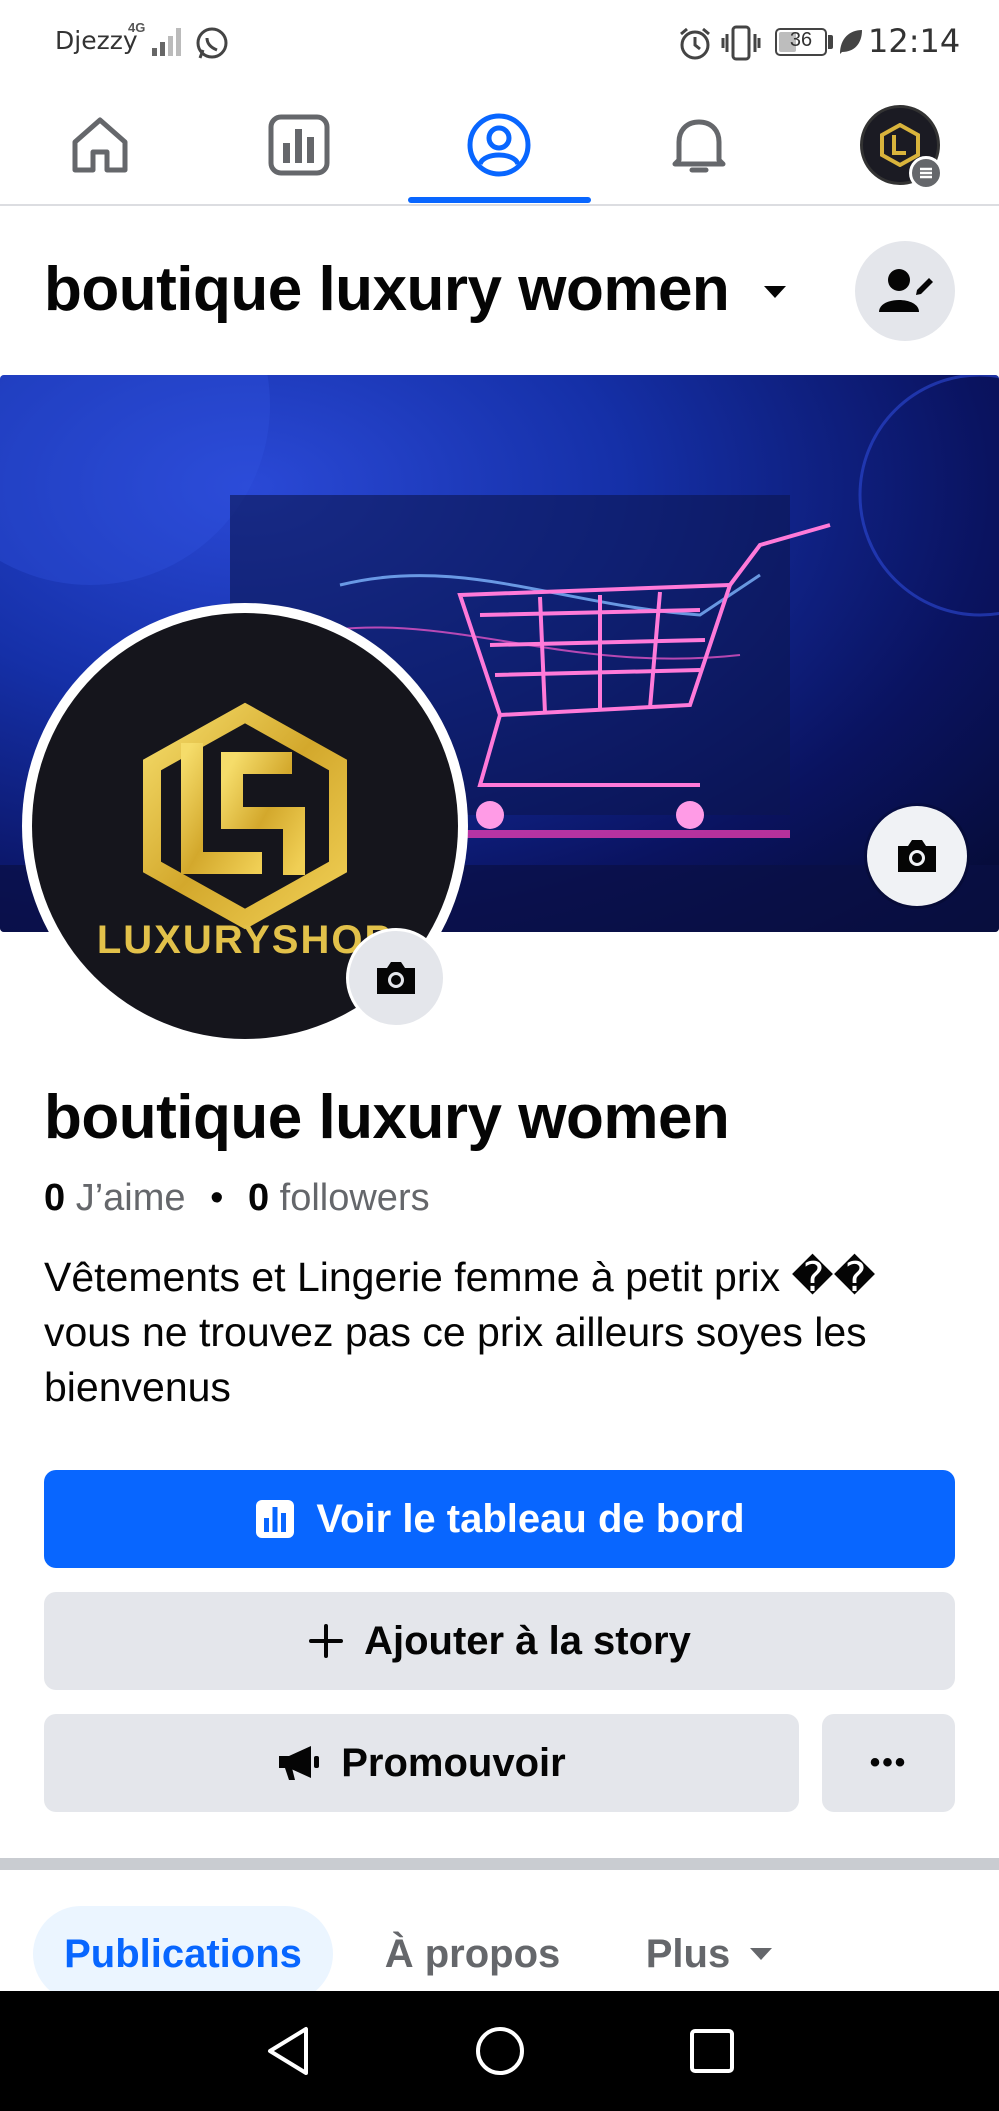 Image resolution: width=999 pixels, height=2111 pixels. What do you see at coordinates (901, 147) in the screenshot?
I see `page-avatar-thumbnail` at bounding box center [901, 147].